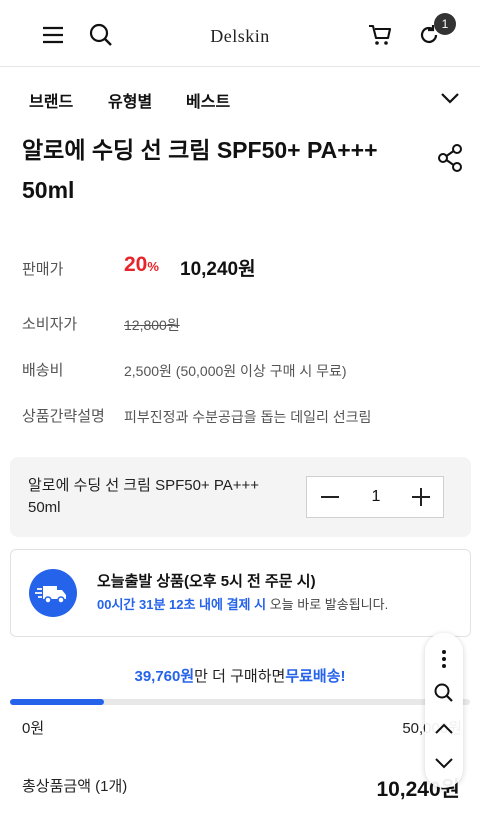  Describe the element at coordinates (327, 604) in the screenshot. I see `countdown-suffix: 오늘 바로 발송됩니다.` at that location.